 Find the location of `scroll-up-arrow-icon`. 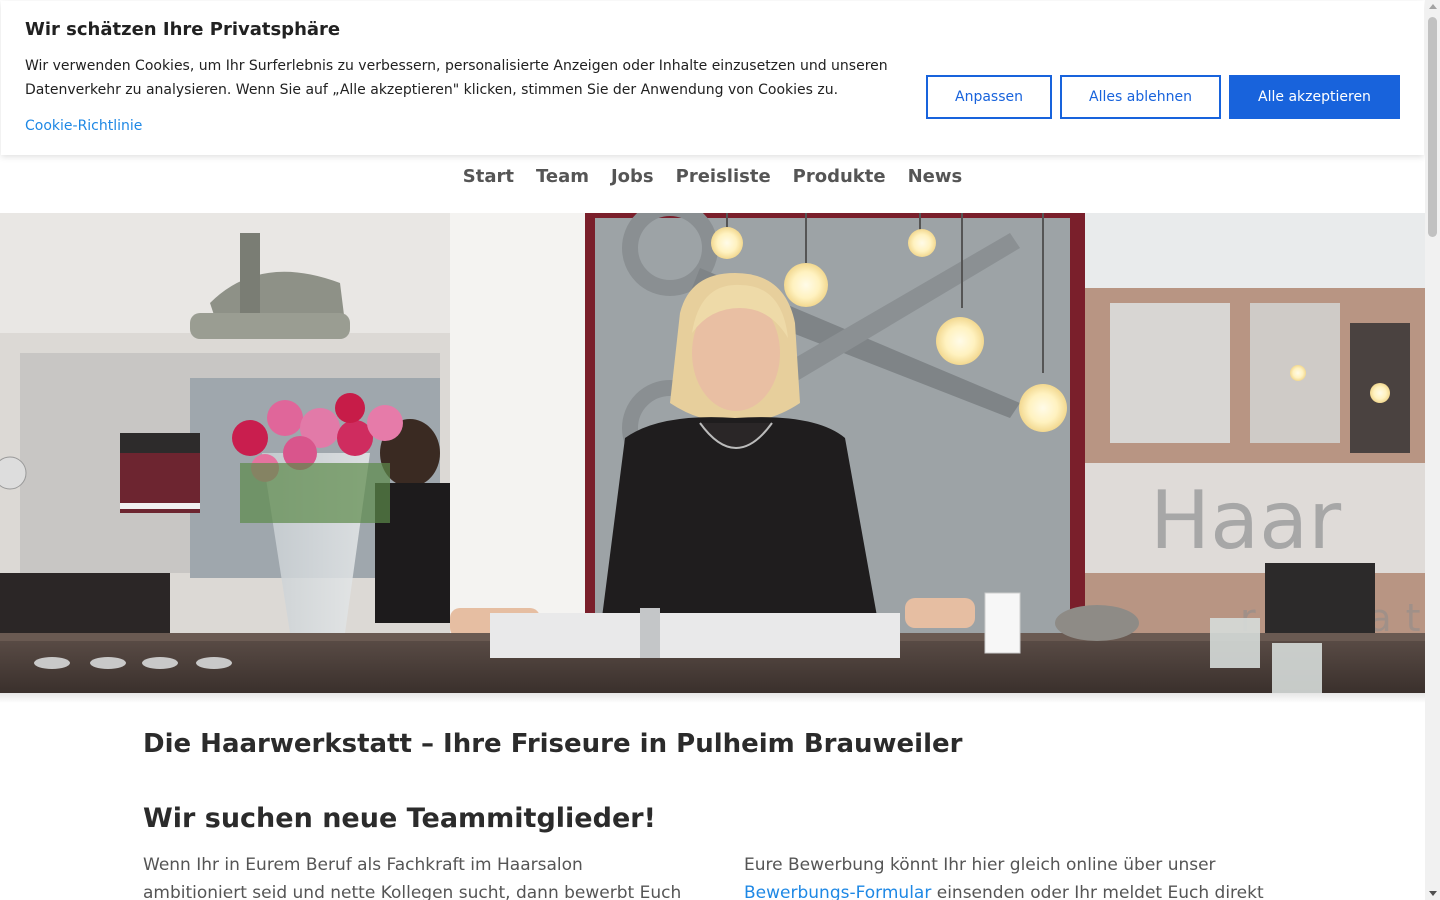

scroll-up-arrow-icon is located at coordinates (1433, 6).